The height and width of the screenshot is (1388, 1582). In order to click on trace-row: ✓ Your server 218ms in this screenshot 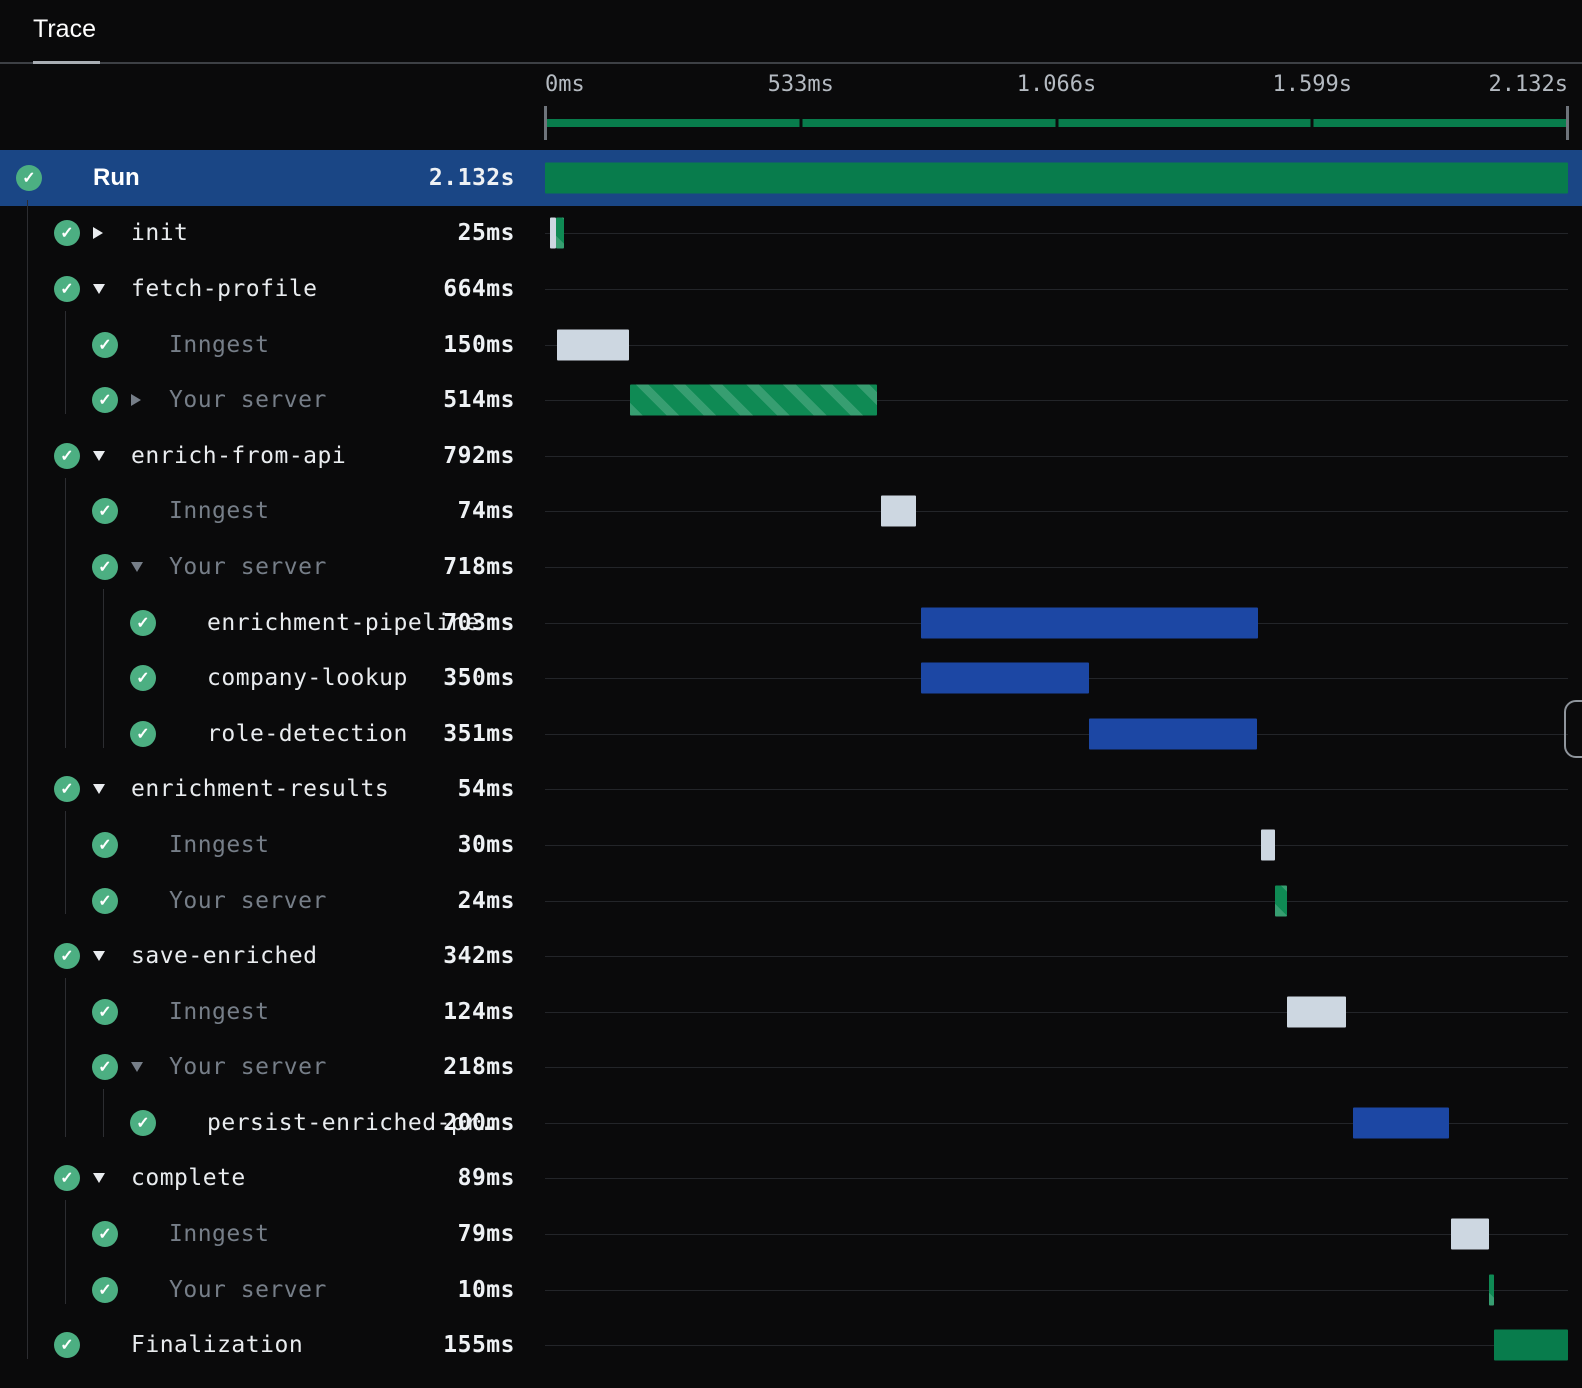, I will do `click(791, 1068)`.